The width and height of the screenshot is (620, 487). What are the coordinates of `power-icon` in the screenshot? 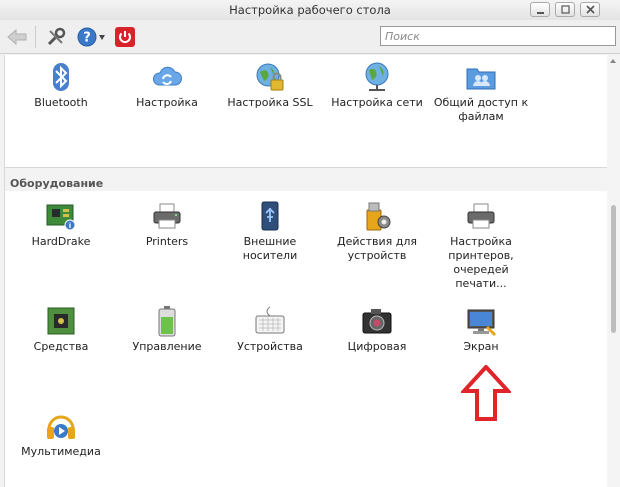 It's located at (125, 37).